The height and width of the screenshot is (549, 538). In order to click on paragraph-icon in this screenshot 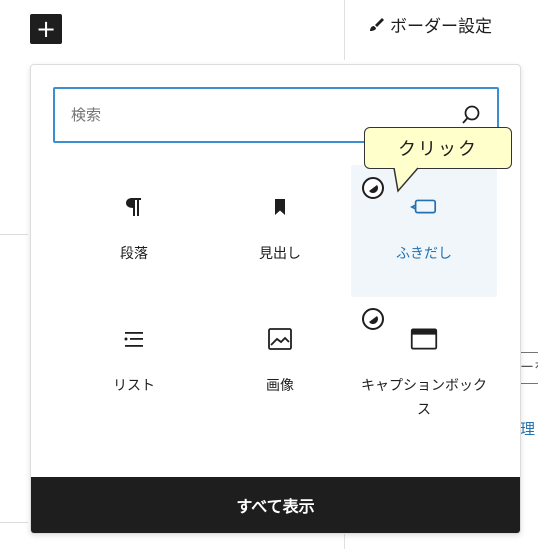, I will do `click(134, 207)`.